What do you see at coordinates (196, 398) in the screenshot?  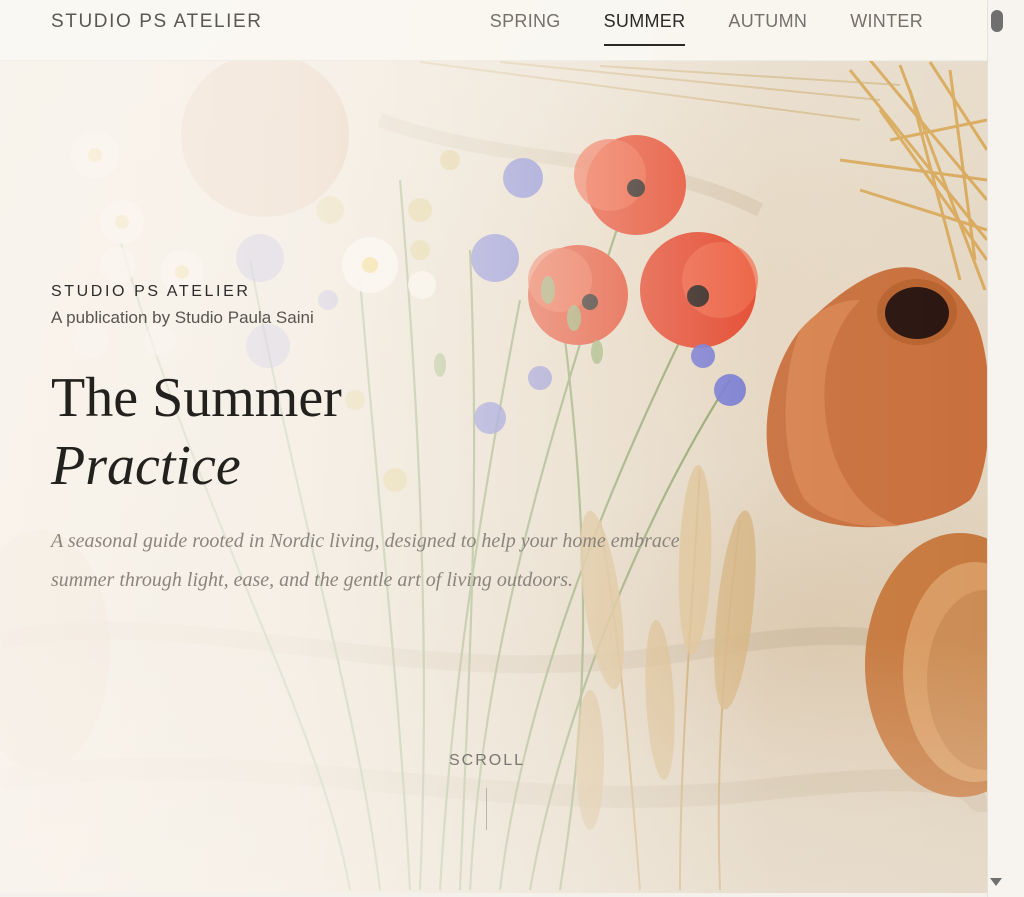 I see `hero-title-line1: The Summer` at bounding box center [196, 398].